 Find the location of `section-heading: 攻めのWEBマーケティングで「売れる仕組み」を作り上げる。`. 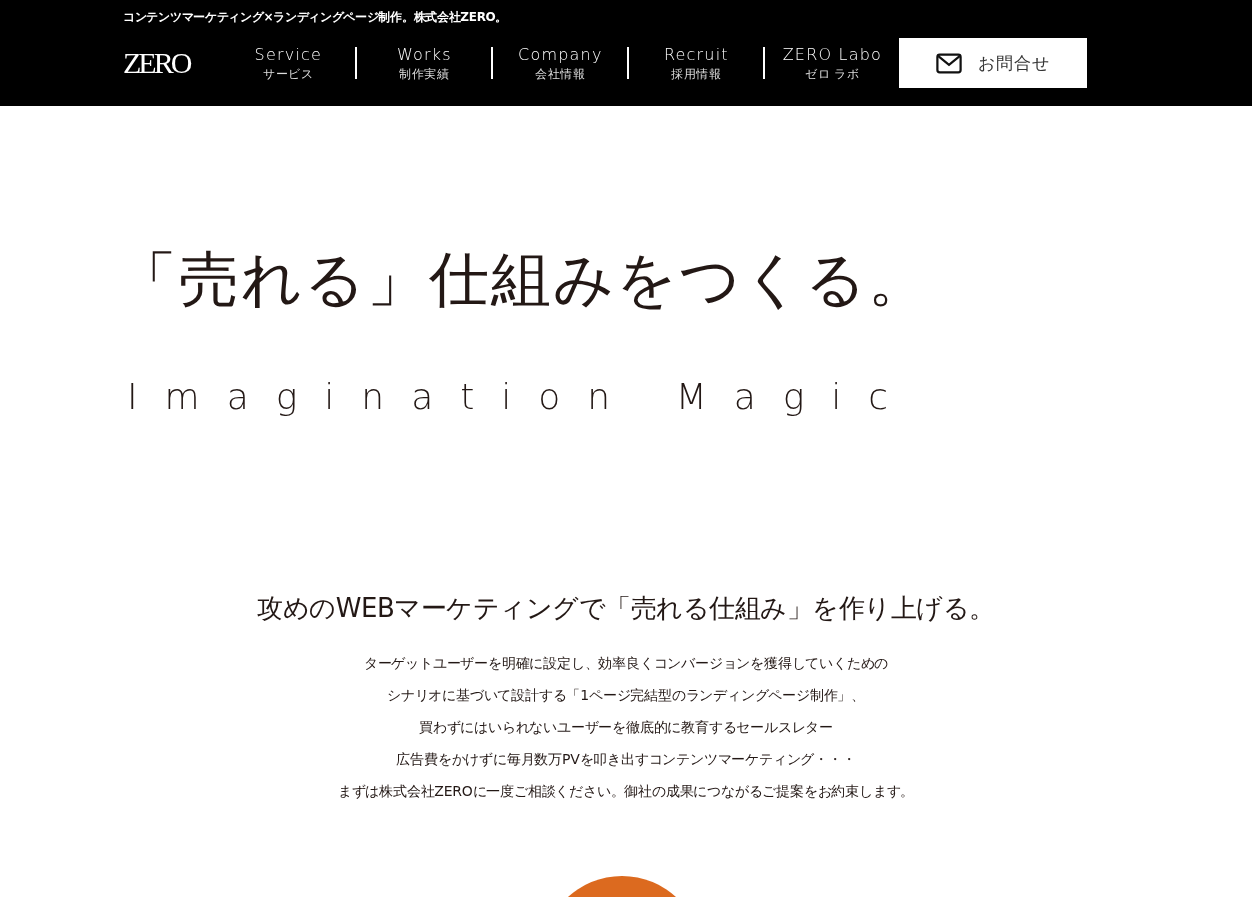

section-heading: 攻めのWEBマーケティングで「売れる仕組み」を作り上げる。 is located at coordinates (626, 608).